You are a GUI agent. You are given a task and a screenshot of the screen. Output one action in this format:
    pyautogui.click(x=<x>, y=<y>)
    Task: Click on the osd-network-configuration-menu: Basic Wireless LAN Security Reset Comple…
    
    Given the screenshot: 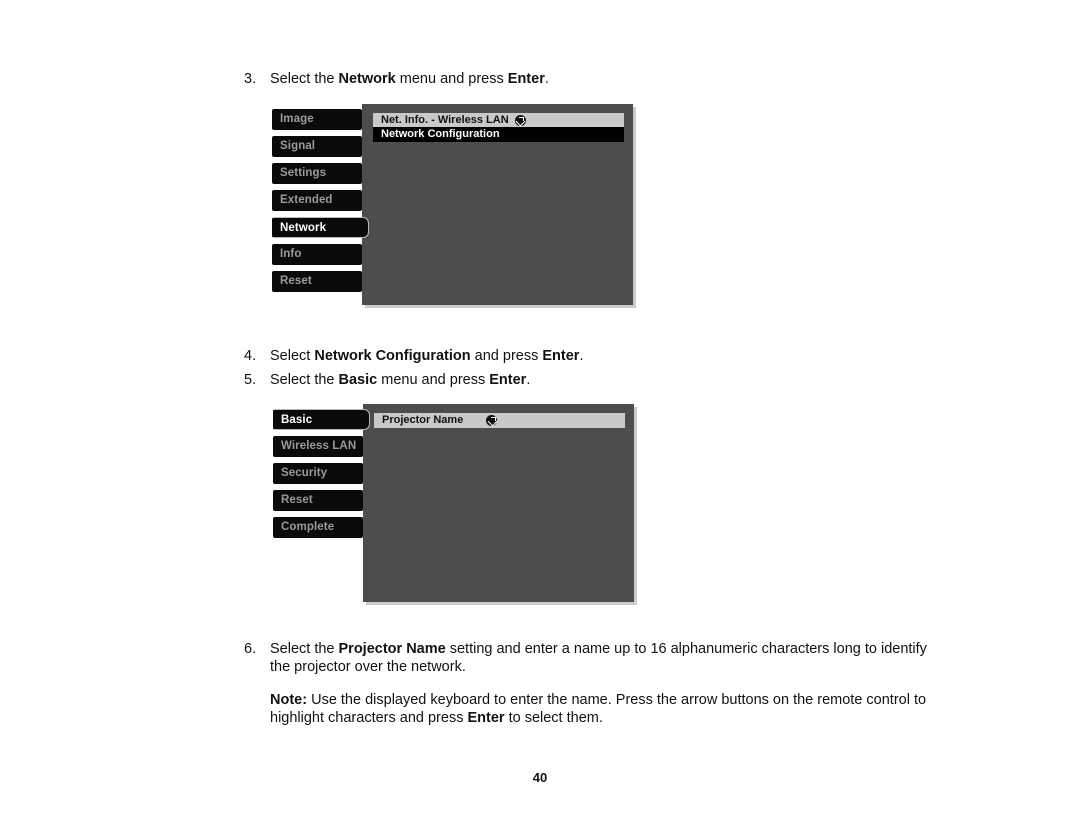 What is the action you would take?
    pyautogui.click(x=455, y=506)
    